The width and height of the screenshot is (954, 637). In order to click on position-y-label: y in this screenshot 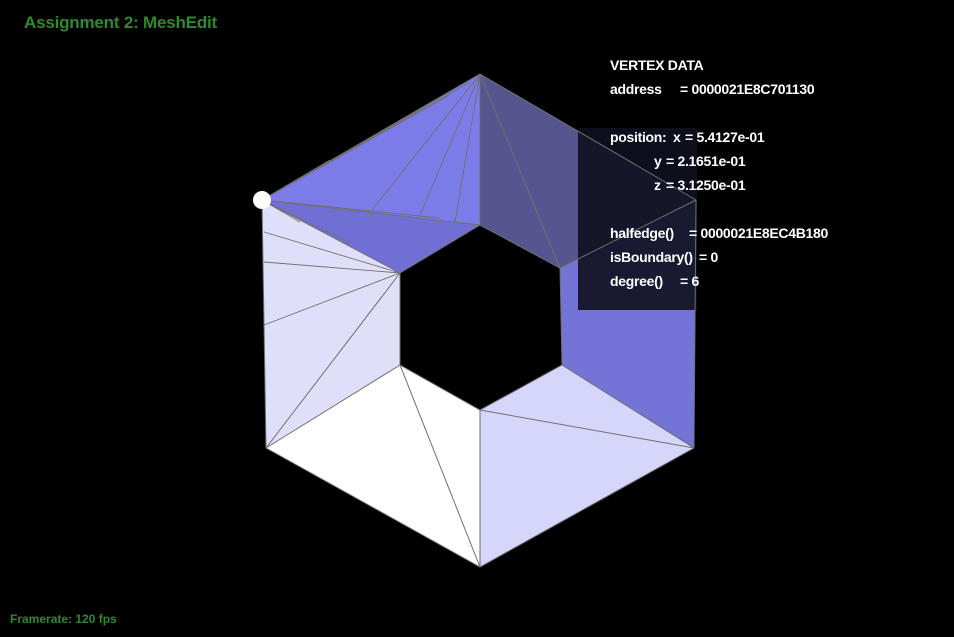, I will do `click(658, 161)`.